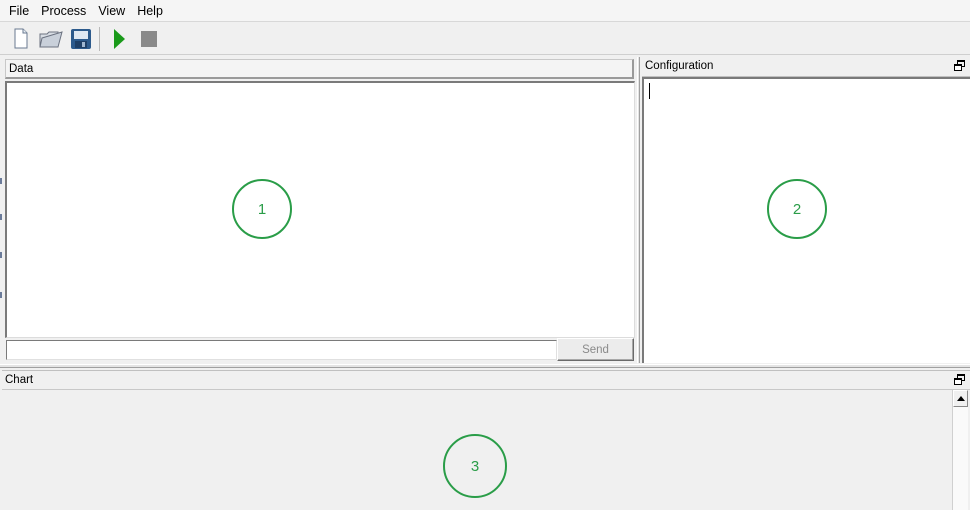 This screenshot has width=970, height=510. Describe the element at coordinates (111, 11) in the screenshot. I see `menu-view: View` at that location.